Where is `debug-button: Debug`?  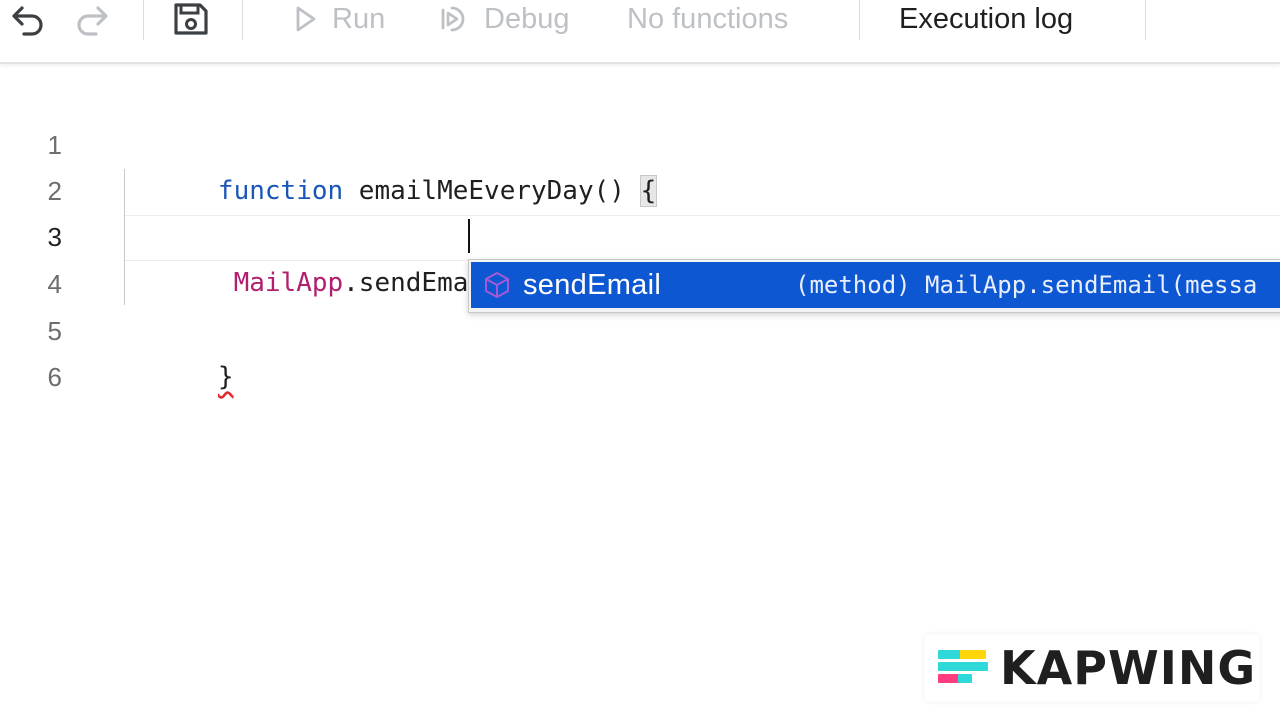 debug-button: Debug is located at coordinates (501, 19).